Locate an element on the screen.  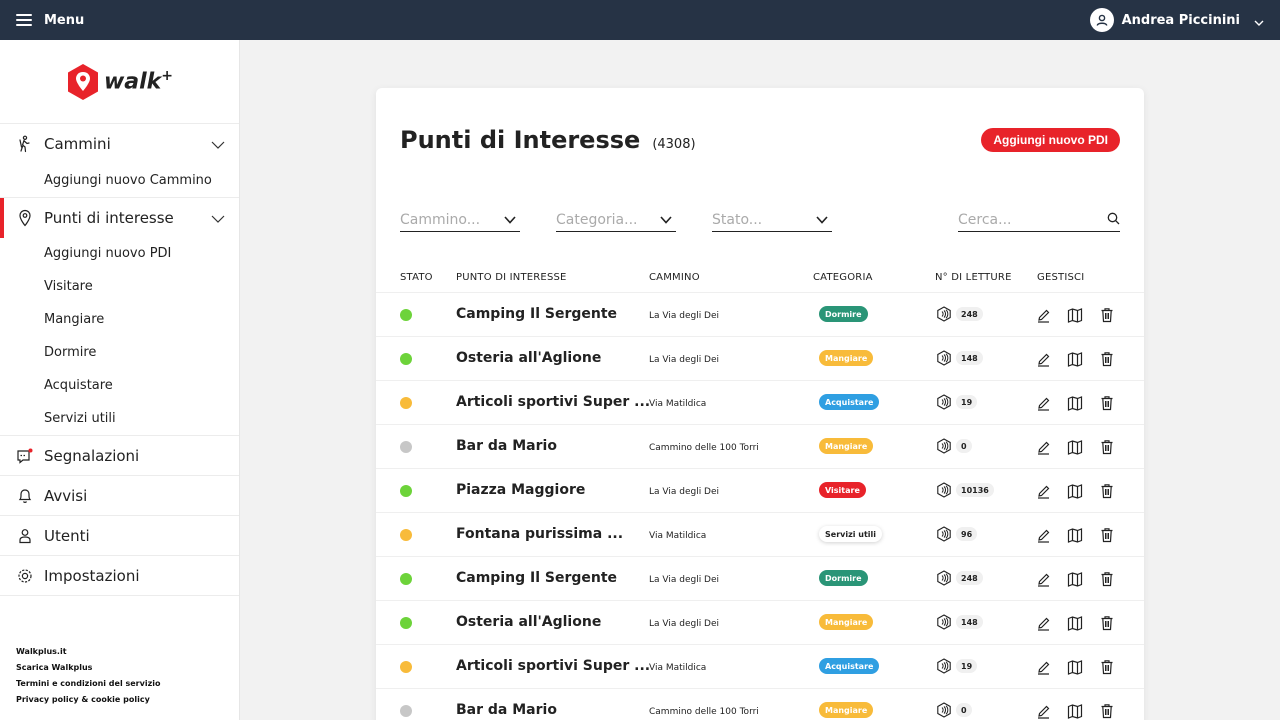
sidebar-item-cammini: Cammini is located at coordinates (119, 144).